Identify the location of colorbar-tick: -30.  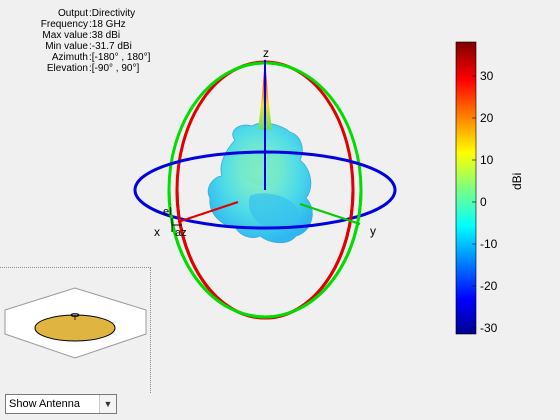
(489, 328).